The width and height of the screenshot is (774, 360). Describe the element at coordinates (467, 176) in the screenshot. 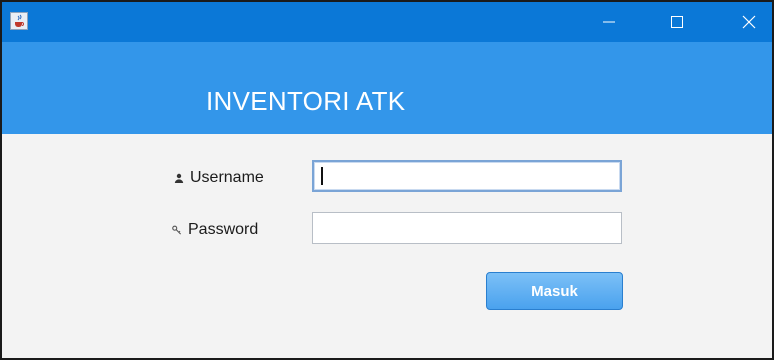

I see `username-input` at that location.